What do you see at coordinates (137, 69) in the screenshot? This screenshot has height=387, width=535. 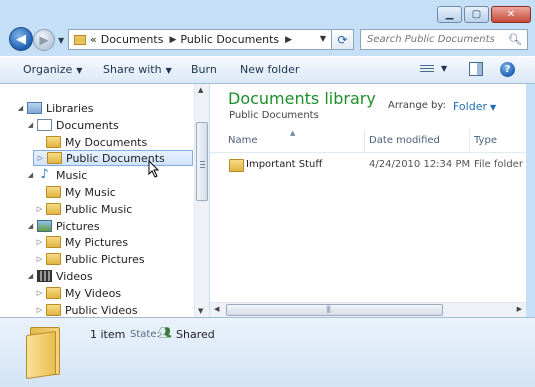 I see `share-with-button: Share with ▼` at bounding box center [137, 69].